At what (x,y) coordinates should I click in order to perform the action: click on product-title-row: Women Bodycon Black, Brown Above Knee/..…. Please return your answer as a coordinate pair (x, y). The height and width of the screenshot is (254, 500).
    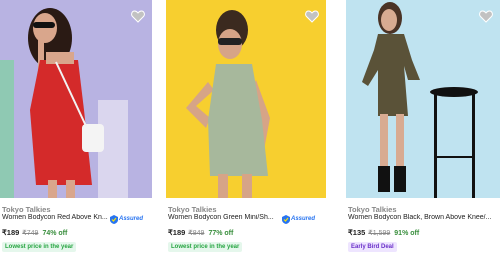
    Looking at the image, I should click on (424, 219).